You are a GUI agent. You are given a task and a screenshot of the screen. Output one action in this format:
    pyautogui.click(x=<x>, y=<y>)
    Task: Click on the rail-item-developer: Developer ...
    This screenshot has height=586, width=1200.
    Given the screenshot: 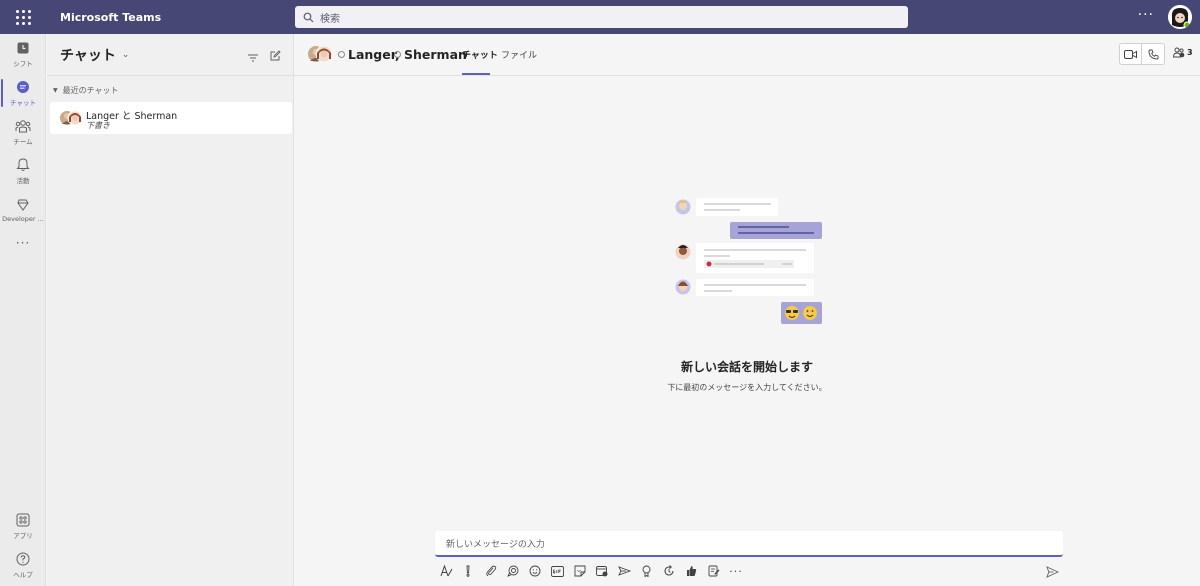 What is the action you would take?
    pyautogui.click(x=23, y=210)
    